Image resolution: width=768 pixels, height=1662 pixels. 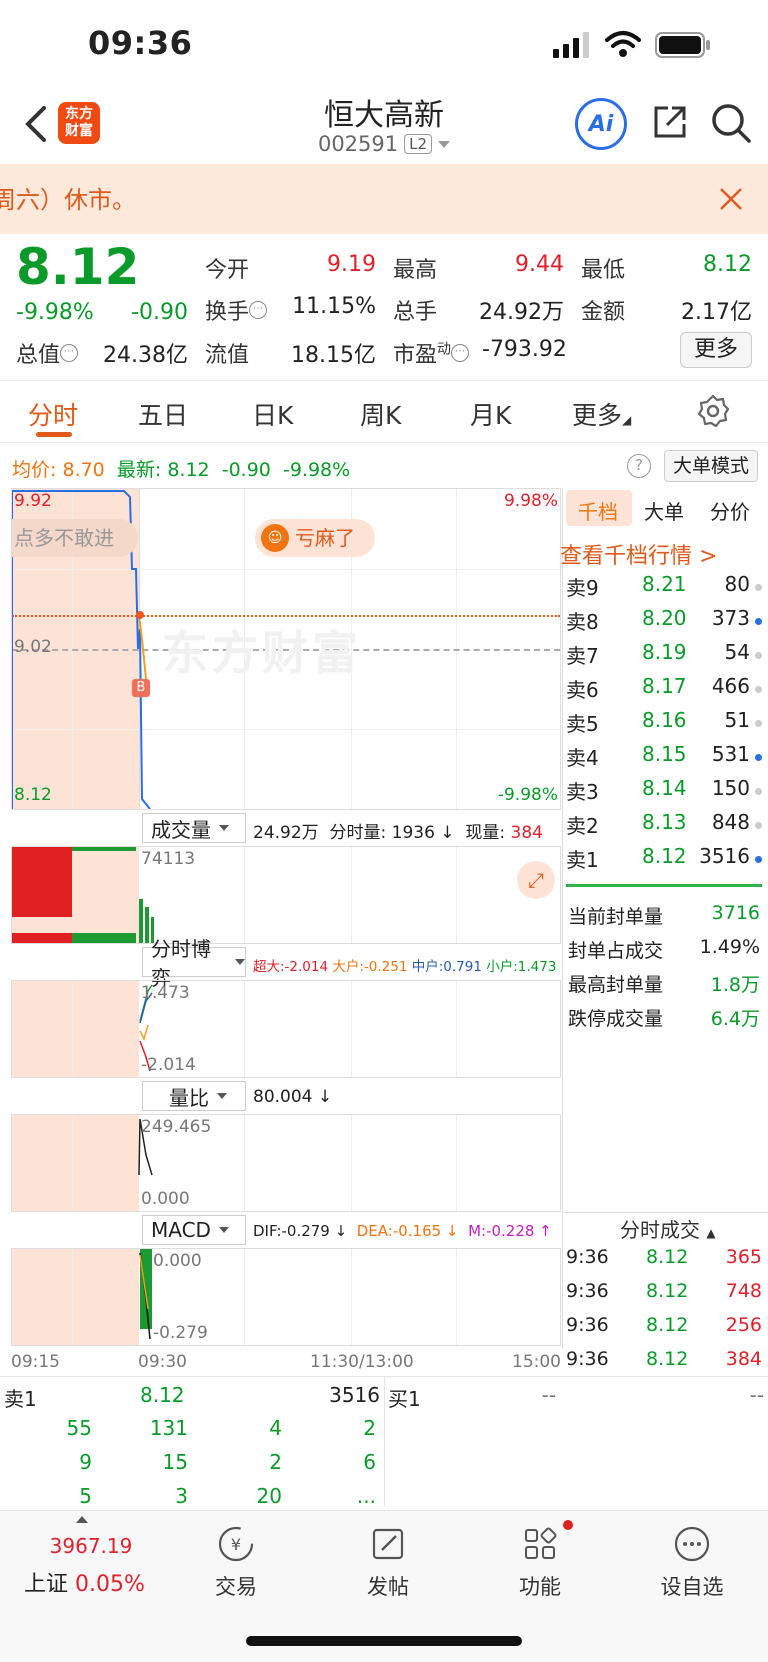 I want to click on queue-order-cell: 9, so click(x=85, y=1462).